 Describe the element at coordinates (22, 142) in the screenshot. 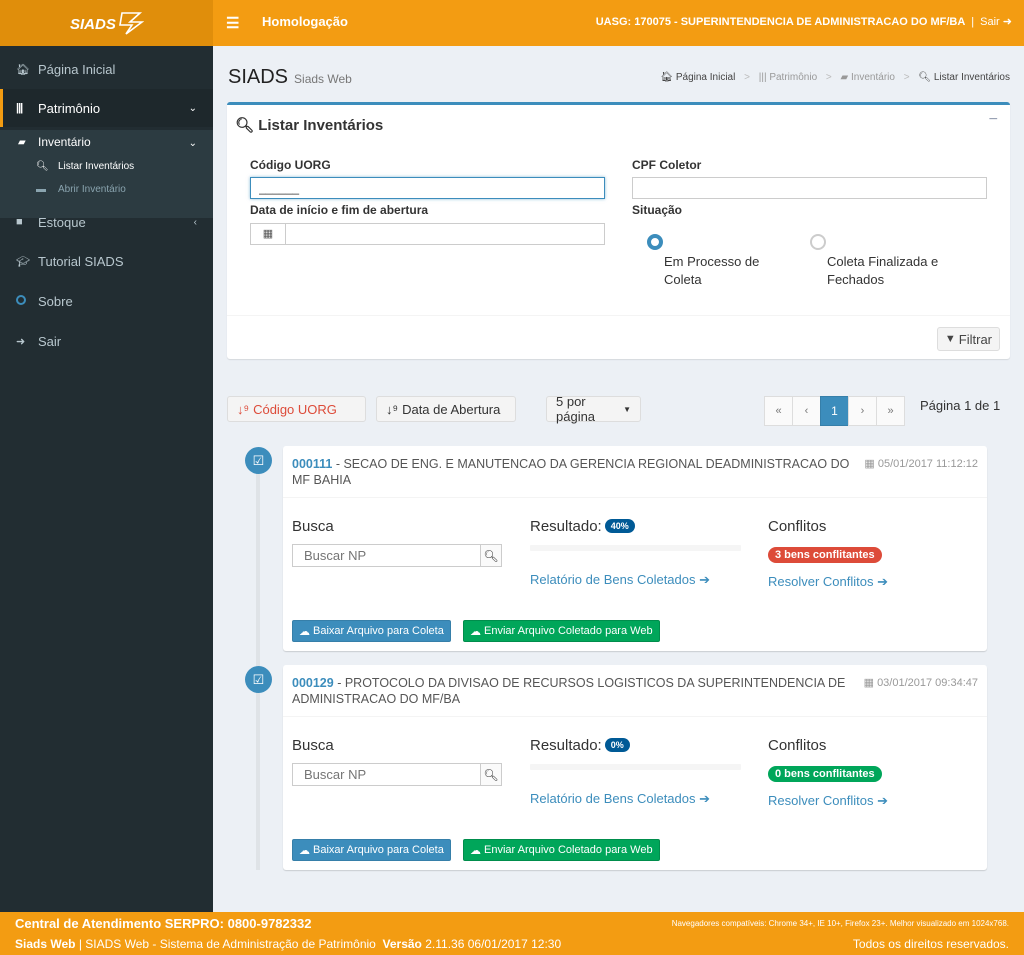

I see `book-icon: ▰` at that location.